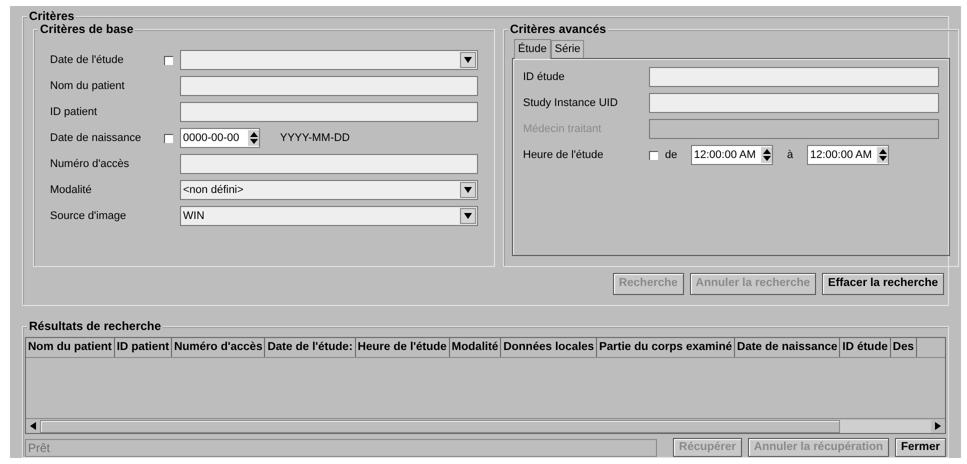  I want to click on field-label: Source d'image, so click(89, 216).